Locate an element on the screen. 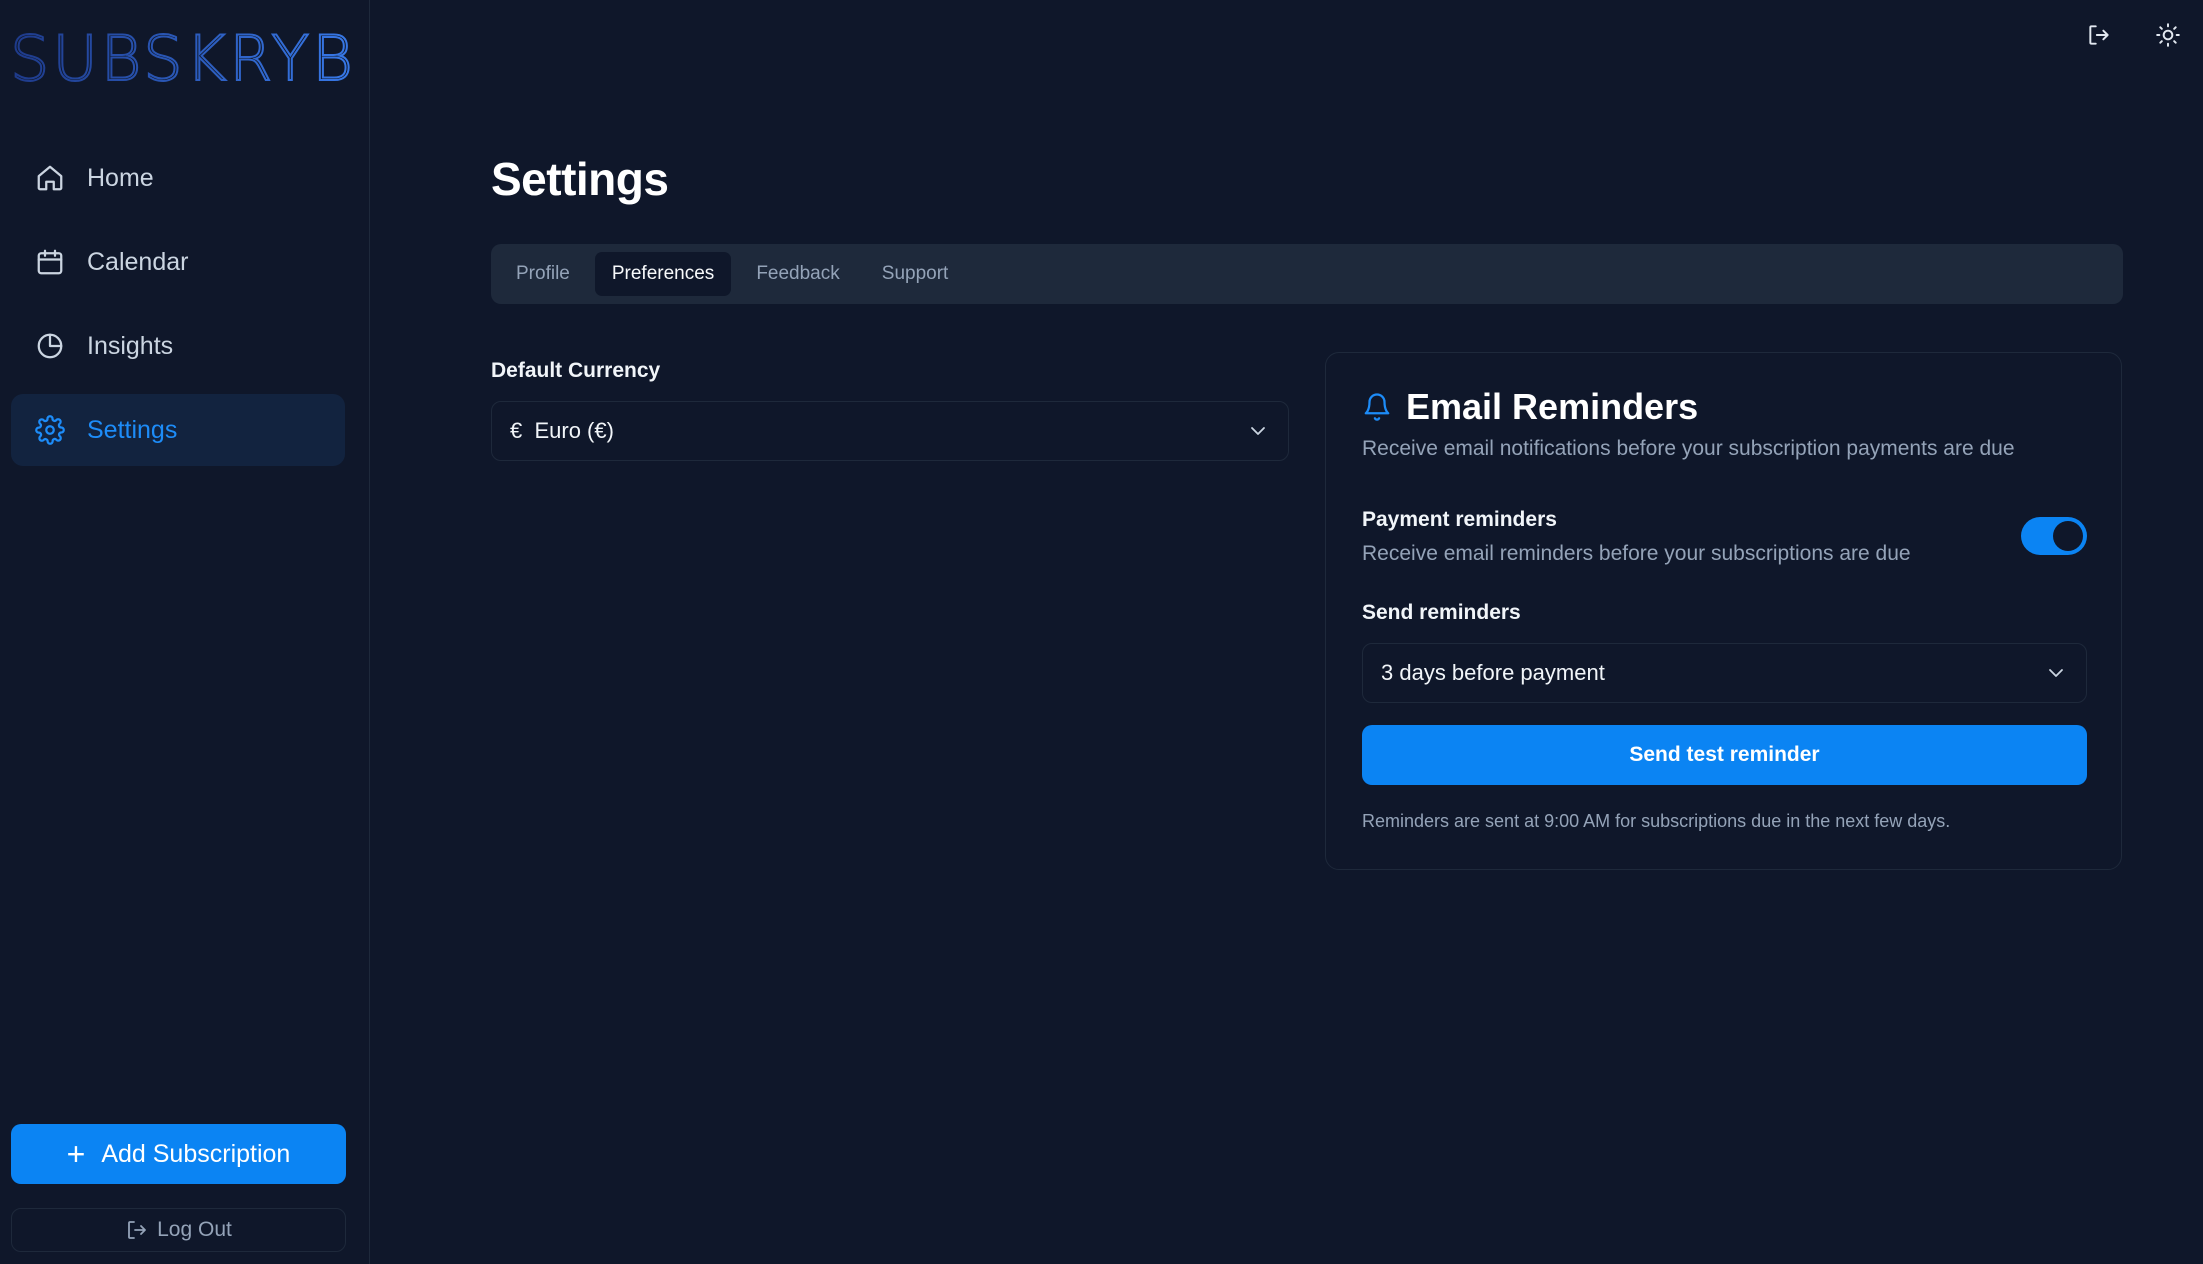 The image size is (2203, 1264). bell-icon is located at coordinates (1377, 407).